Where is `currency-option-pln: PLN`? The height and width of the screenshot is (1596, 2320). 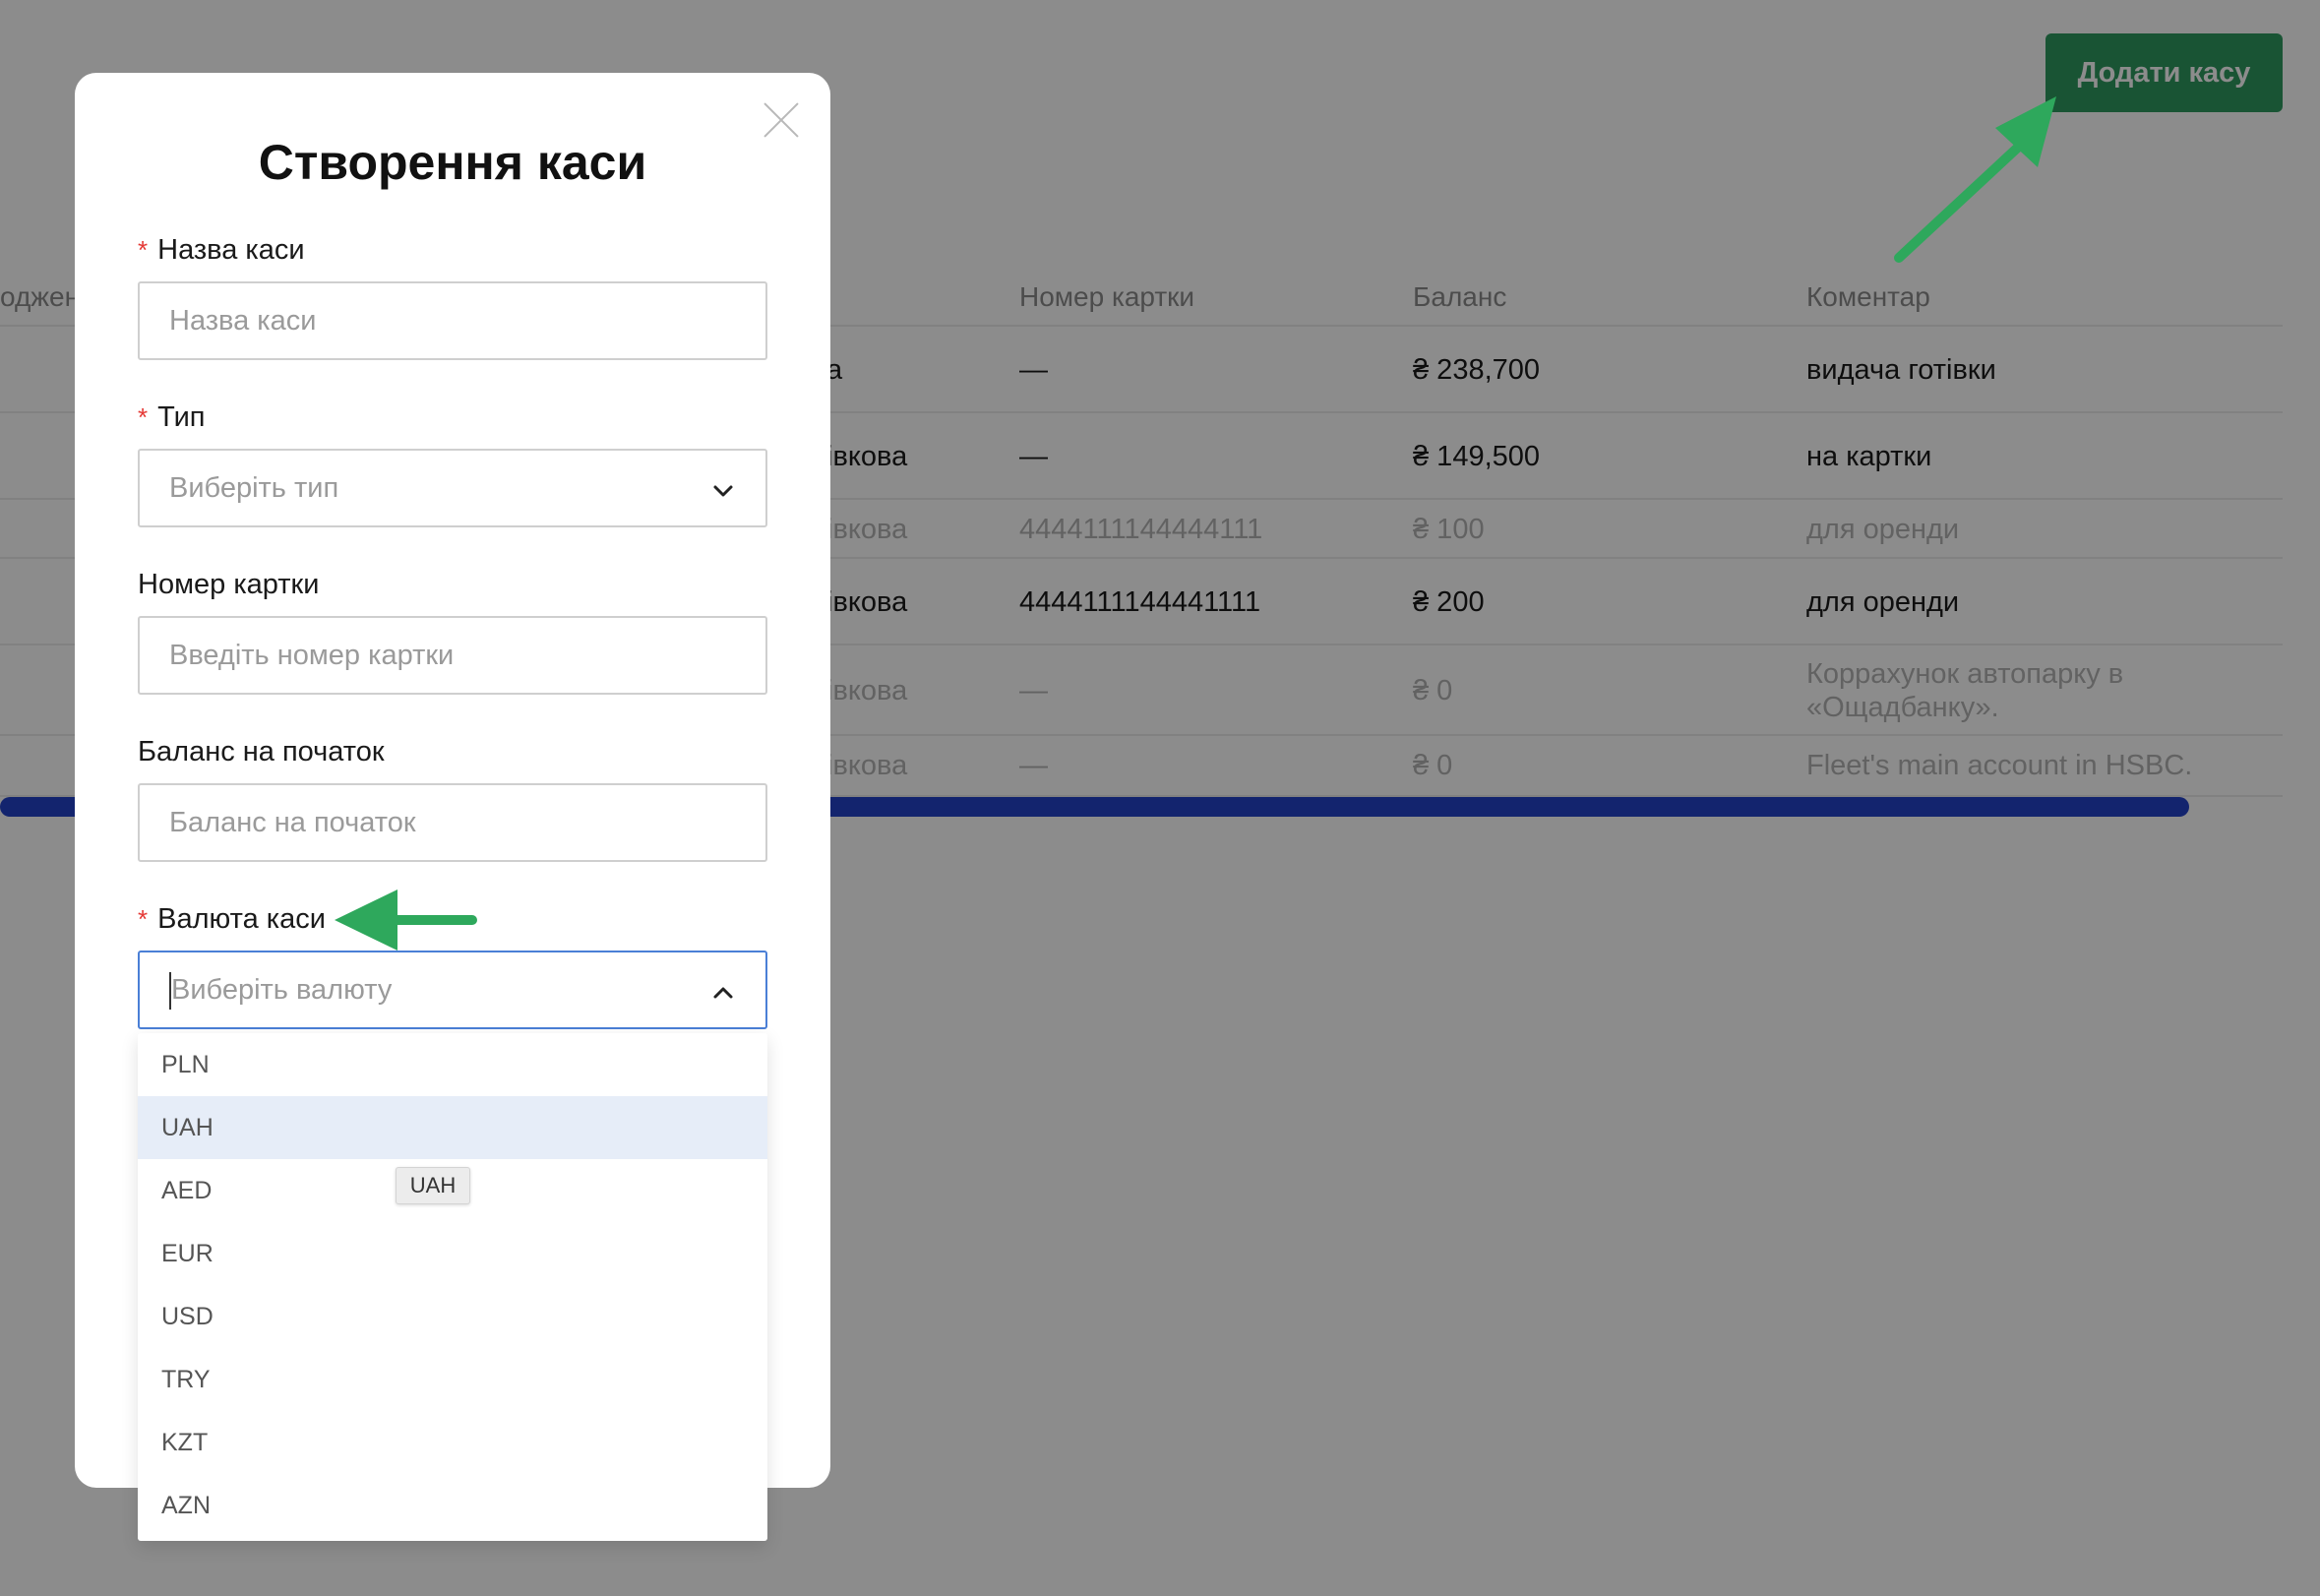 currency-option-pln: PLN is located at coordinates (452, 1064).